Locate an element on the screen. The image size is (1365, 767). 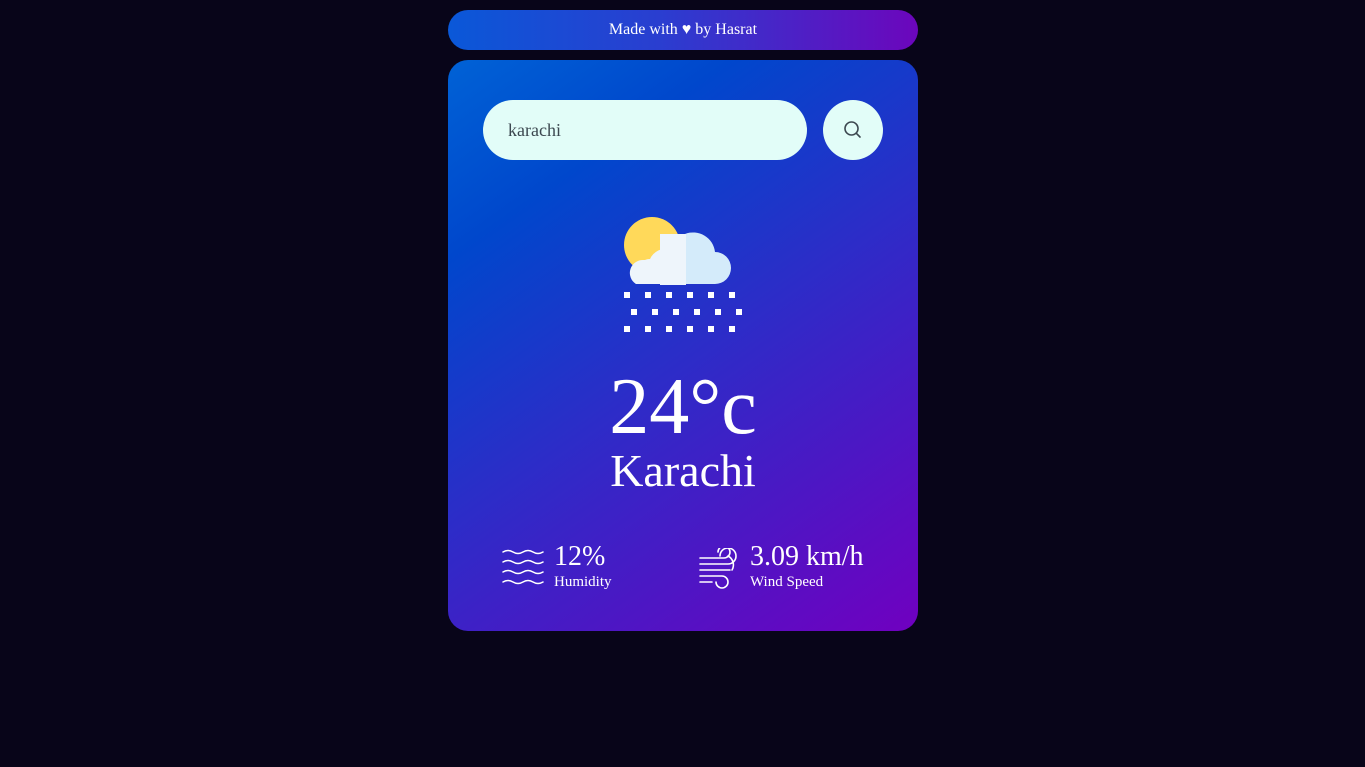
humidity-text: 12% Humidity is located at coordinates (583, 565).